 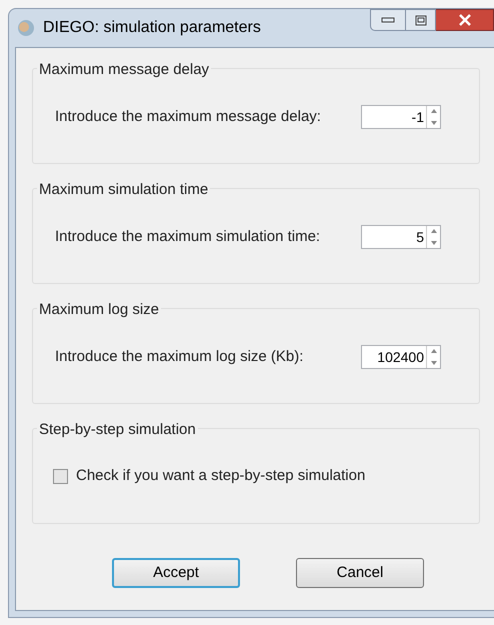 I want to click on maximize-button, so click(x=421, y=20).